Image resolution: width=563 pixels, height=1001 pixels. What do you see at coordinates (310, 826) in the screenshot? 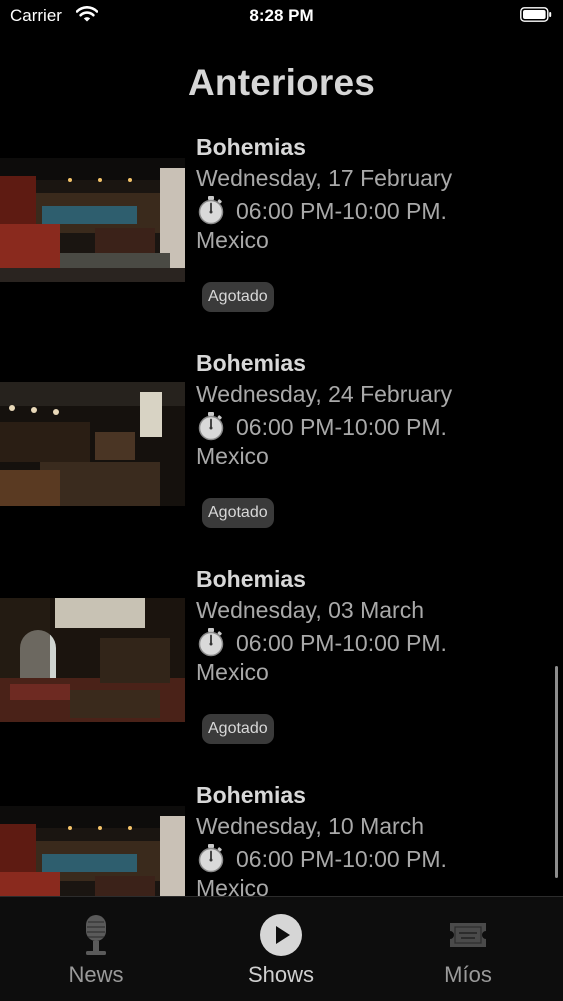
I see `event-date: Wednesday, 10 March` at bounding box center [310, 826].